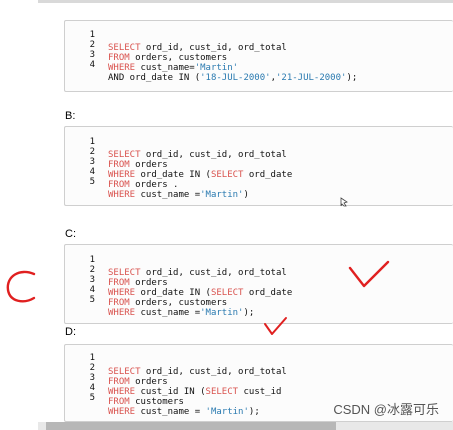 This screenshot has width=453, height=430. What do you see at coordinates (311, 78) in the screenshot?
I see `sql-string: '21-JUL-2000'` at bounding box center [311, 78].